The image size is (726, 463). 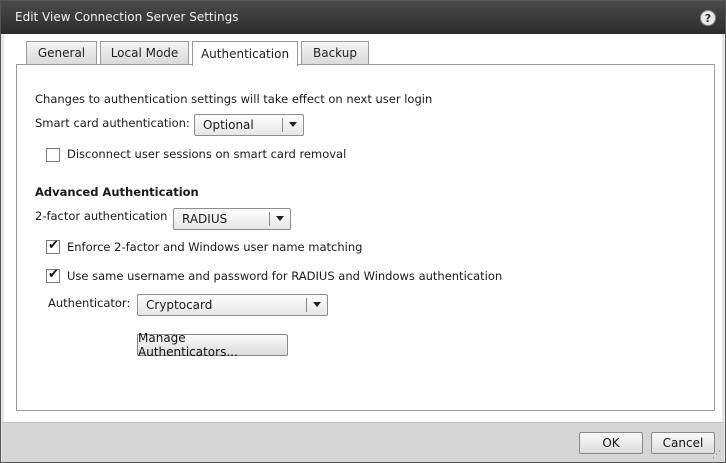 I want to click on smart-card-label: Smart card authentication:, so click(x=112, y=123).